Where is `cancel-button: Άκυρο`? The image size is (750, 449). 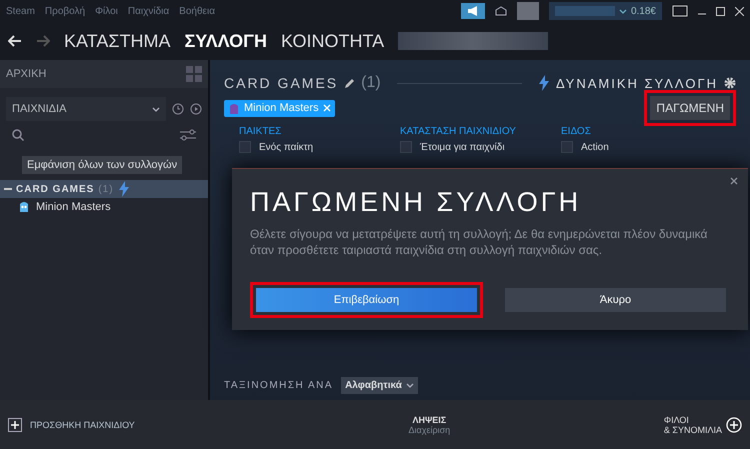 cancel-button: Άκυρο is located at coordinates (615, 300).